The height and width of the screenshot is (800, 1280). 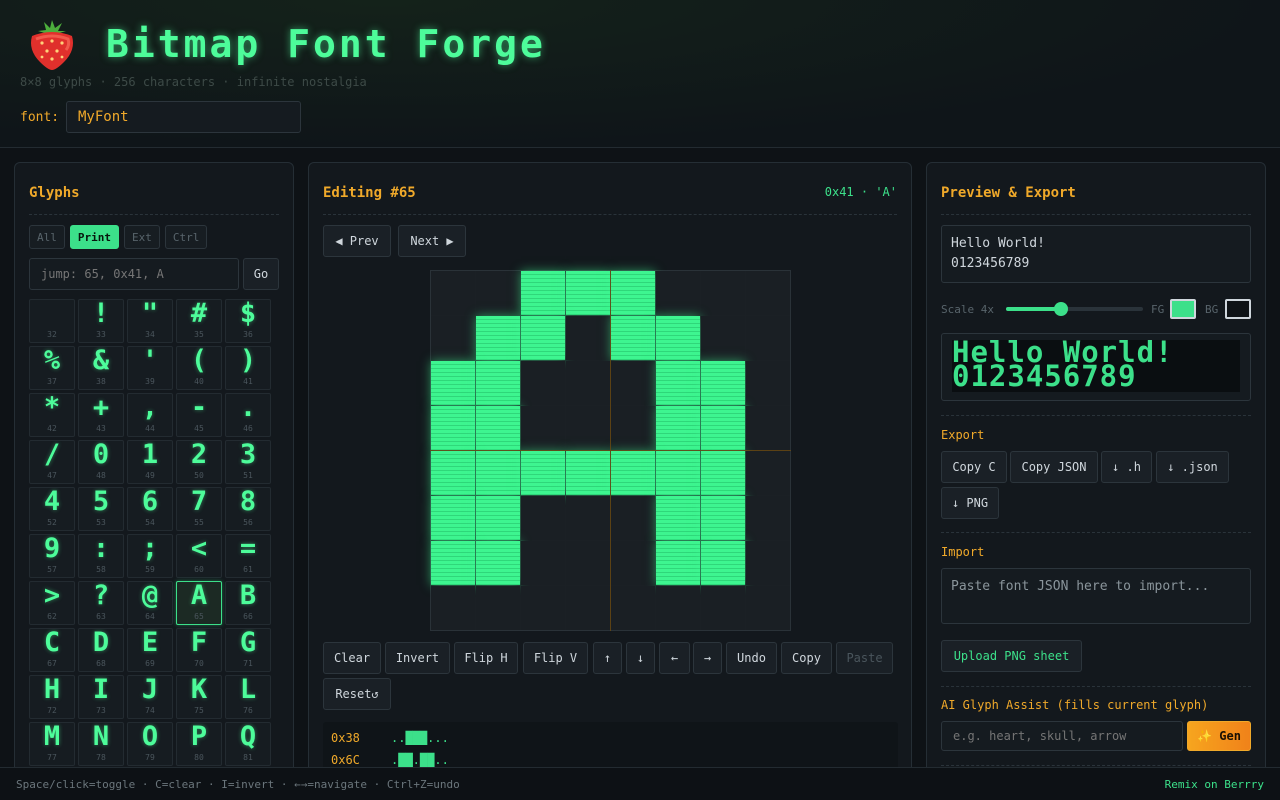 What do you see at coordinates (199, 509) in the screenshot?
I see `glyph-cell: 7 55` at bounding box center [199, 509].